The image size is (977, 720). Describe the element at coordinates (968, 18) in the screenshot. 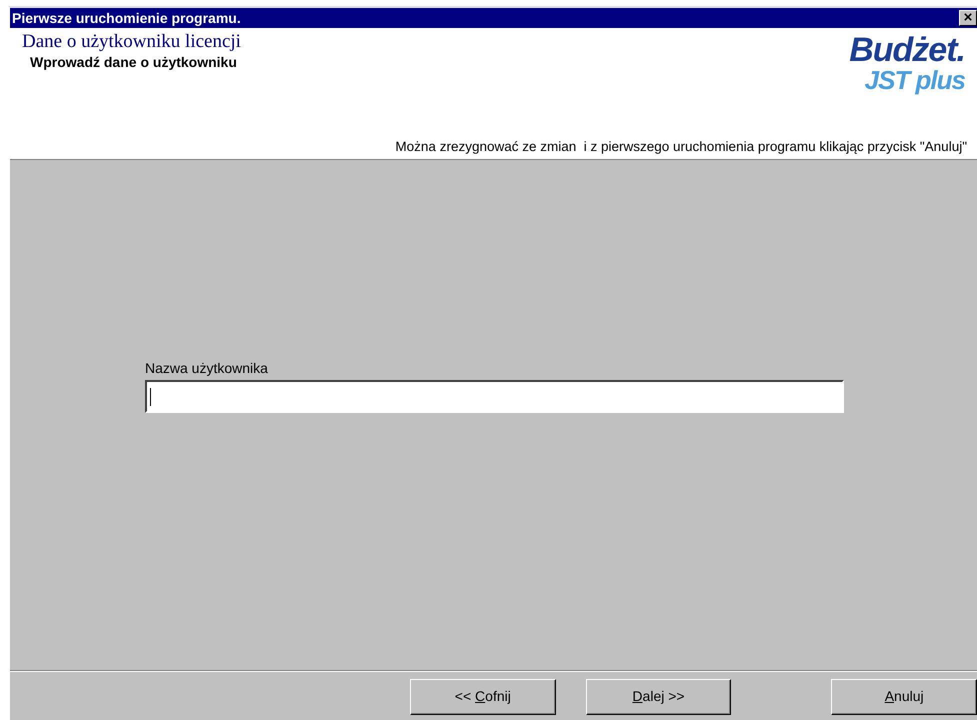

I see `close-button: ×` at that location.